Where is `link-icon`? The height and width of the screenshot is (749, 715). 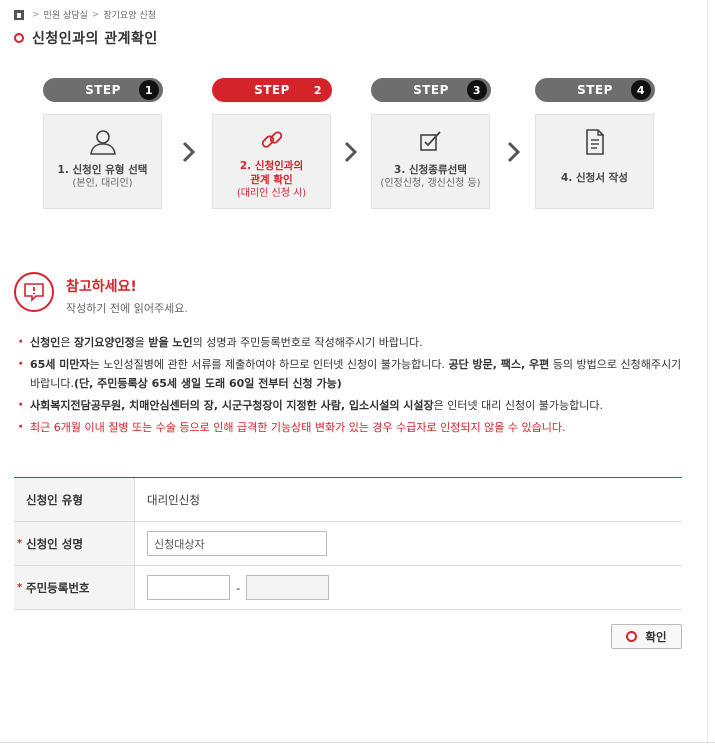
link-icon is located at coordinates (272, 140).